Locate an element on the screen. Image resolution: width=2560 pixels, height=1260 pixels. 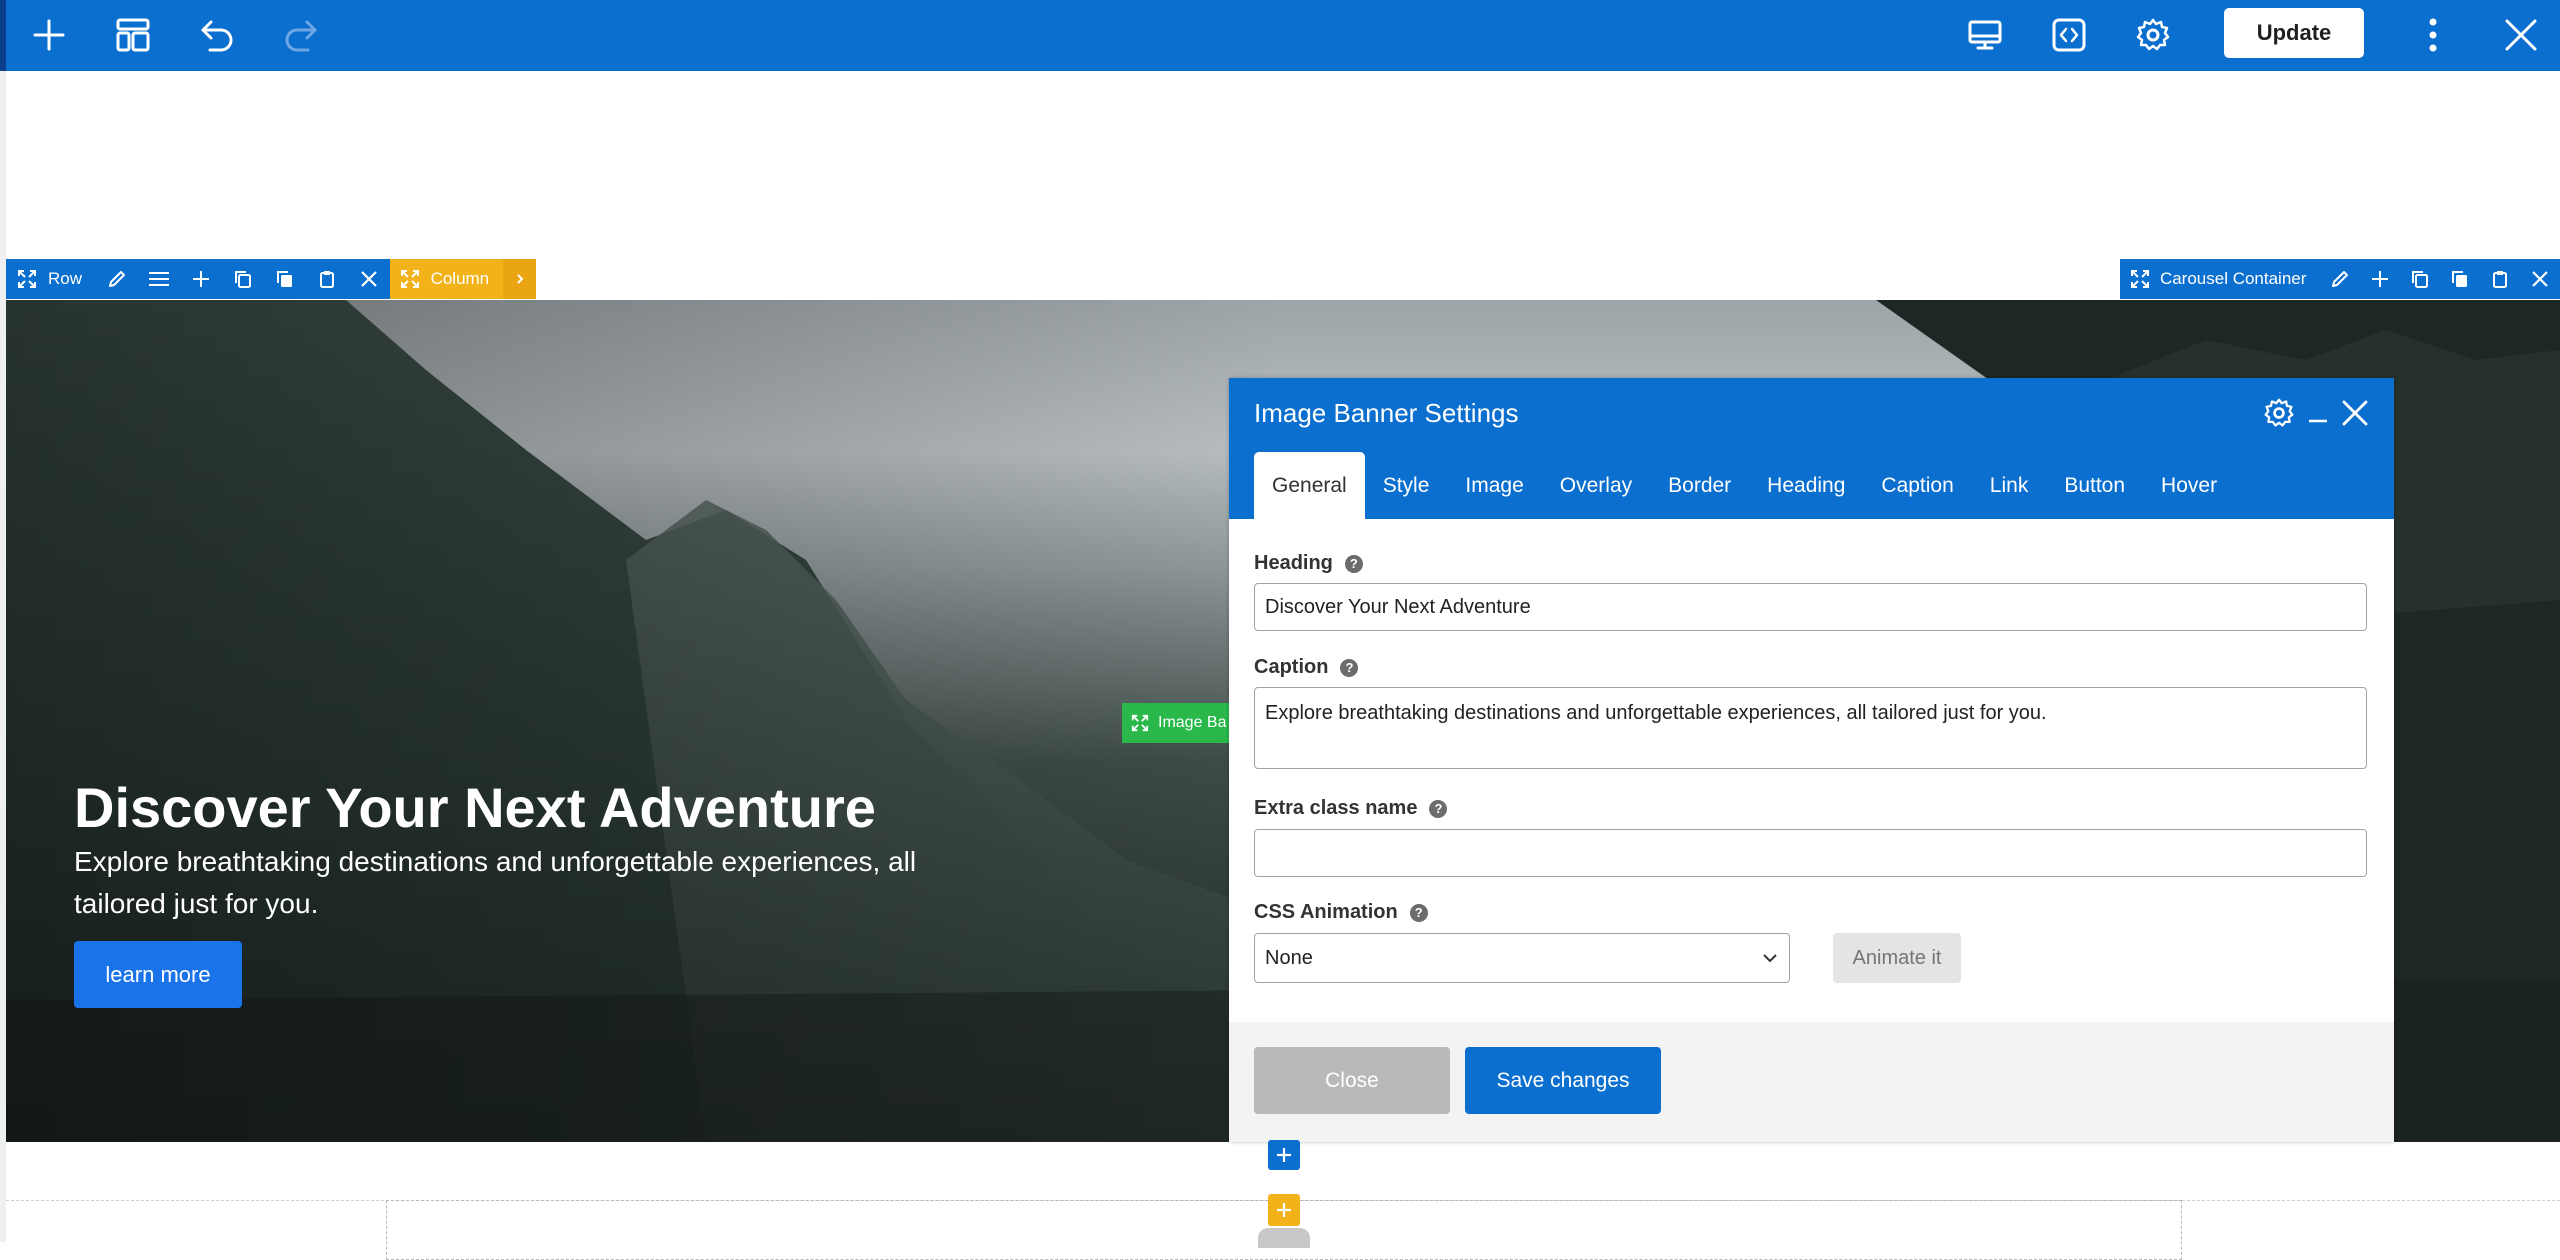
carousel-container-toolbar: Carousel Container is located at coordinates (2340, 279).